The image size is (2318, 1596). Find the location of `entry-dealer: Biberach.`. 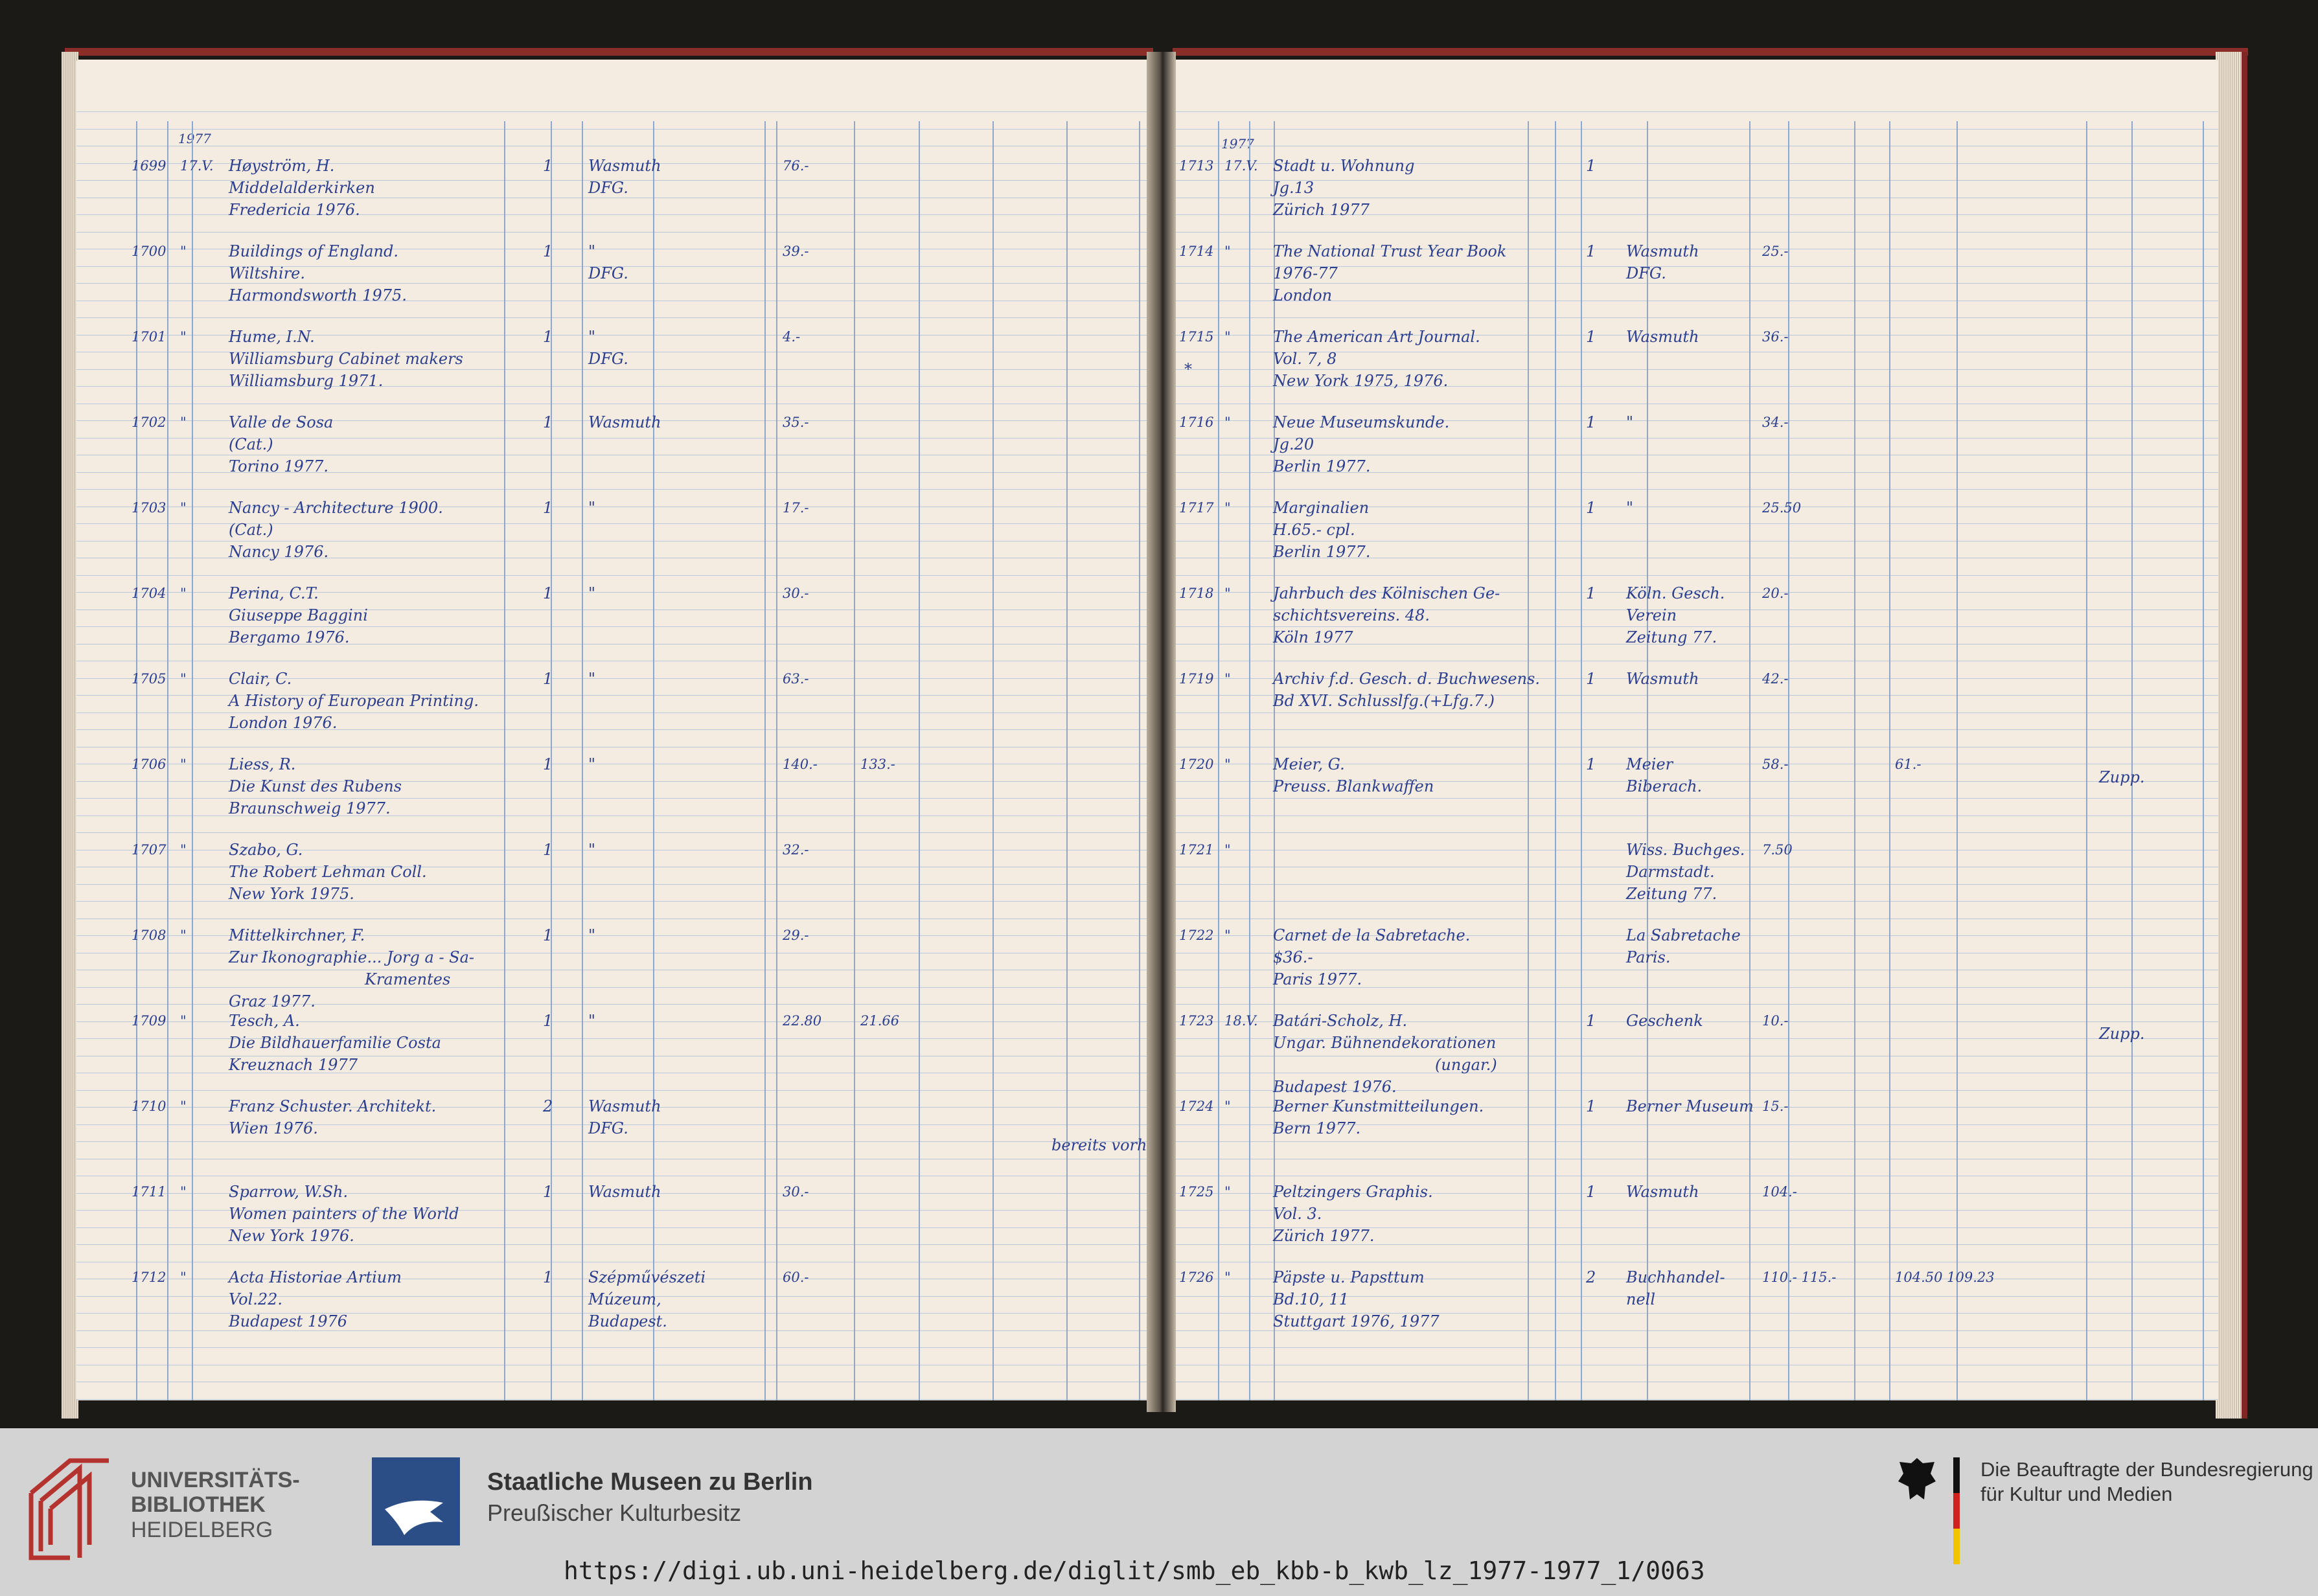

entry-dealer: Biberach. is located at coordinates (1664, 786).